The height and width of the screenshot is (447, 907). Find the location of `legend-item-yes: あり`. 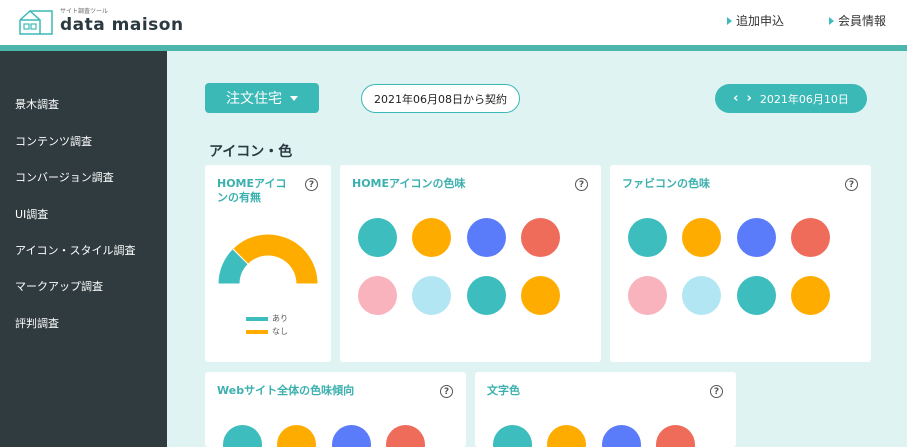

legend-item-yes: あり is located at coordinates (267, 318).